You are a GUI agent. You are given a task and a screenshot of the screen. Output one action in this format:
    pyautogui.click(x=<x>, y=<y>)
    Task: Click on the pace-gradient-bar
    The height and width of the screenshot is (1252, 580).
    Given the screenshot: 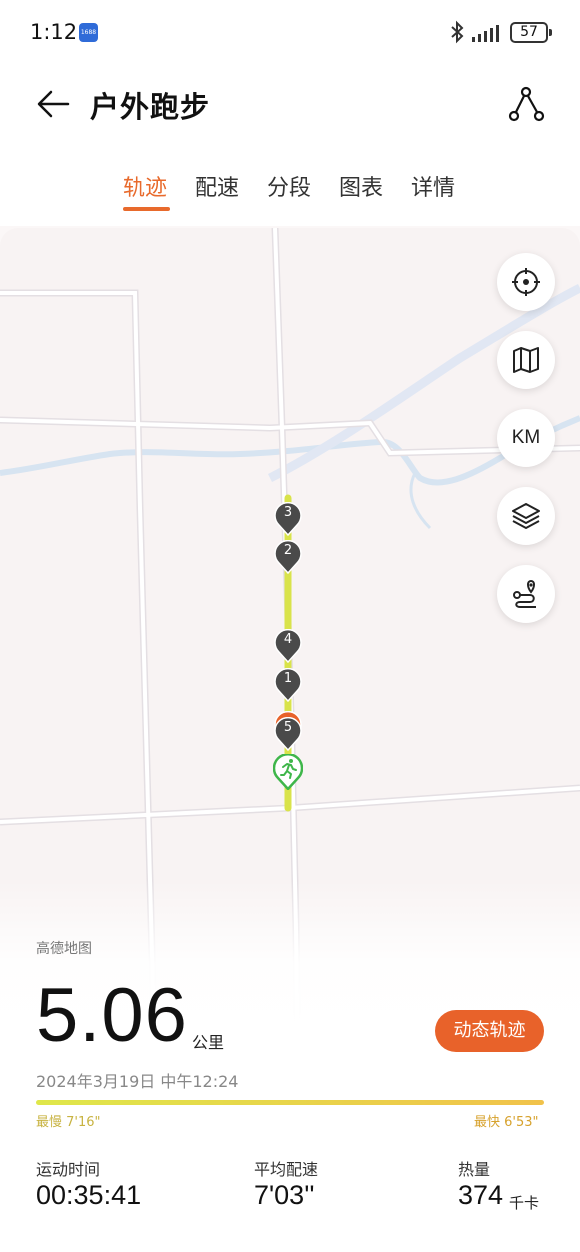 What is the action you would take?
    pyautogui.click(x=290, y=1102)
    